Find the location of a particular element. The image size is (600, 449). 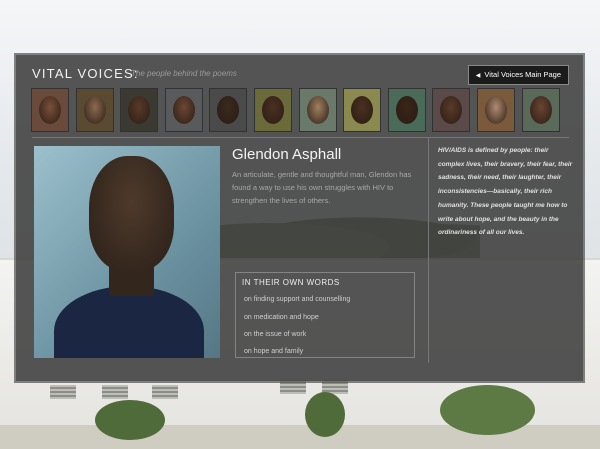

photo-shirt is located at coordinates (129, 322).